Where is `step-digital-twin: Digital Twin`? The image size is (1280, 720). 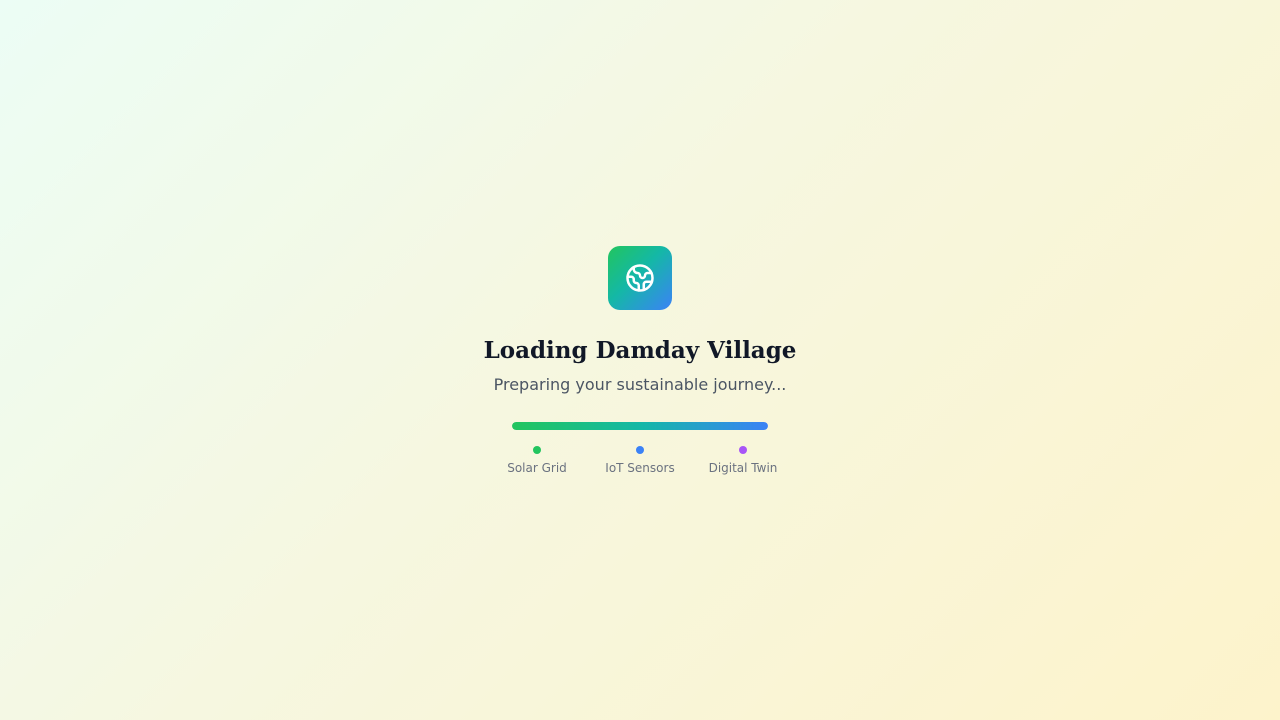 step-digital-twin: Digital Twin is located at coordinates (743, 460).